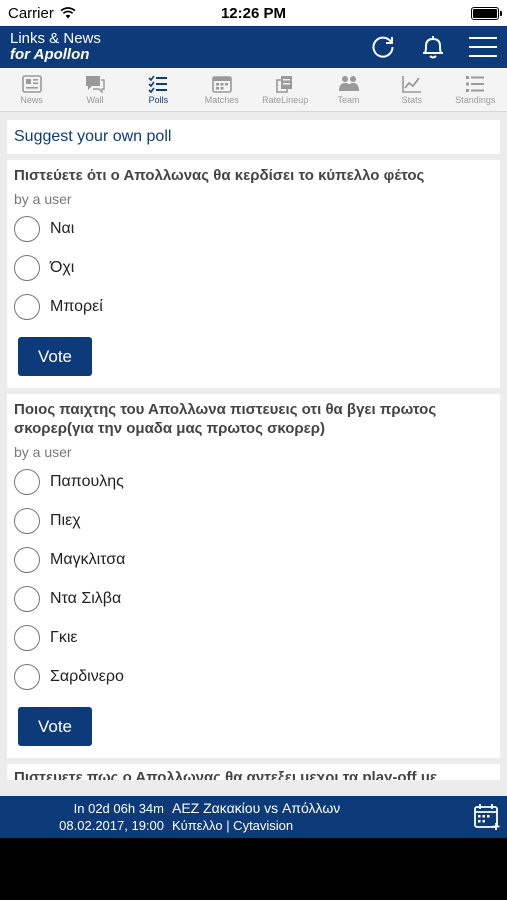 The width and height of the screenshot is (507, 900). I want to click on wall-icon, so click(95, 84).